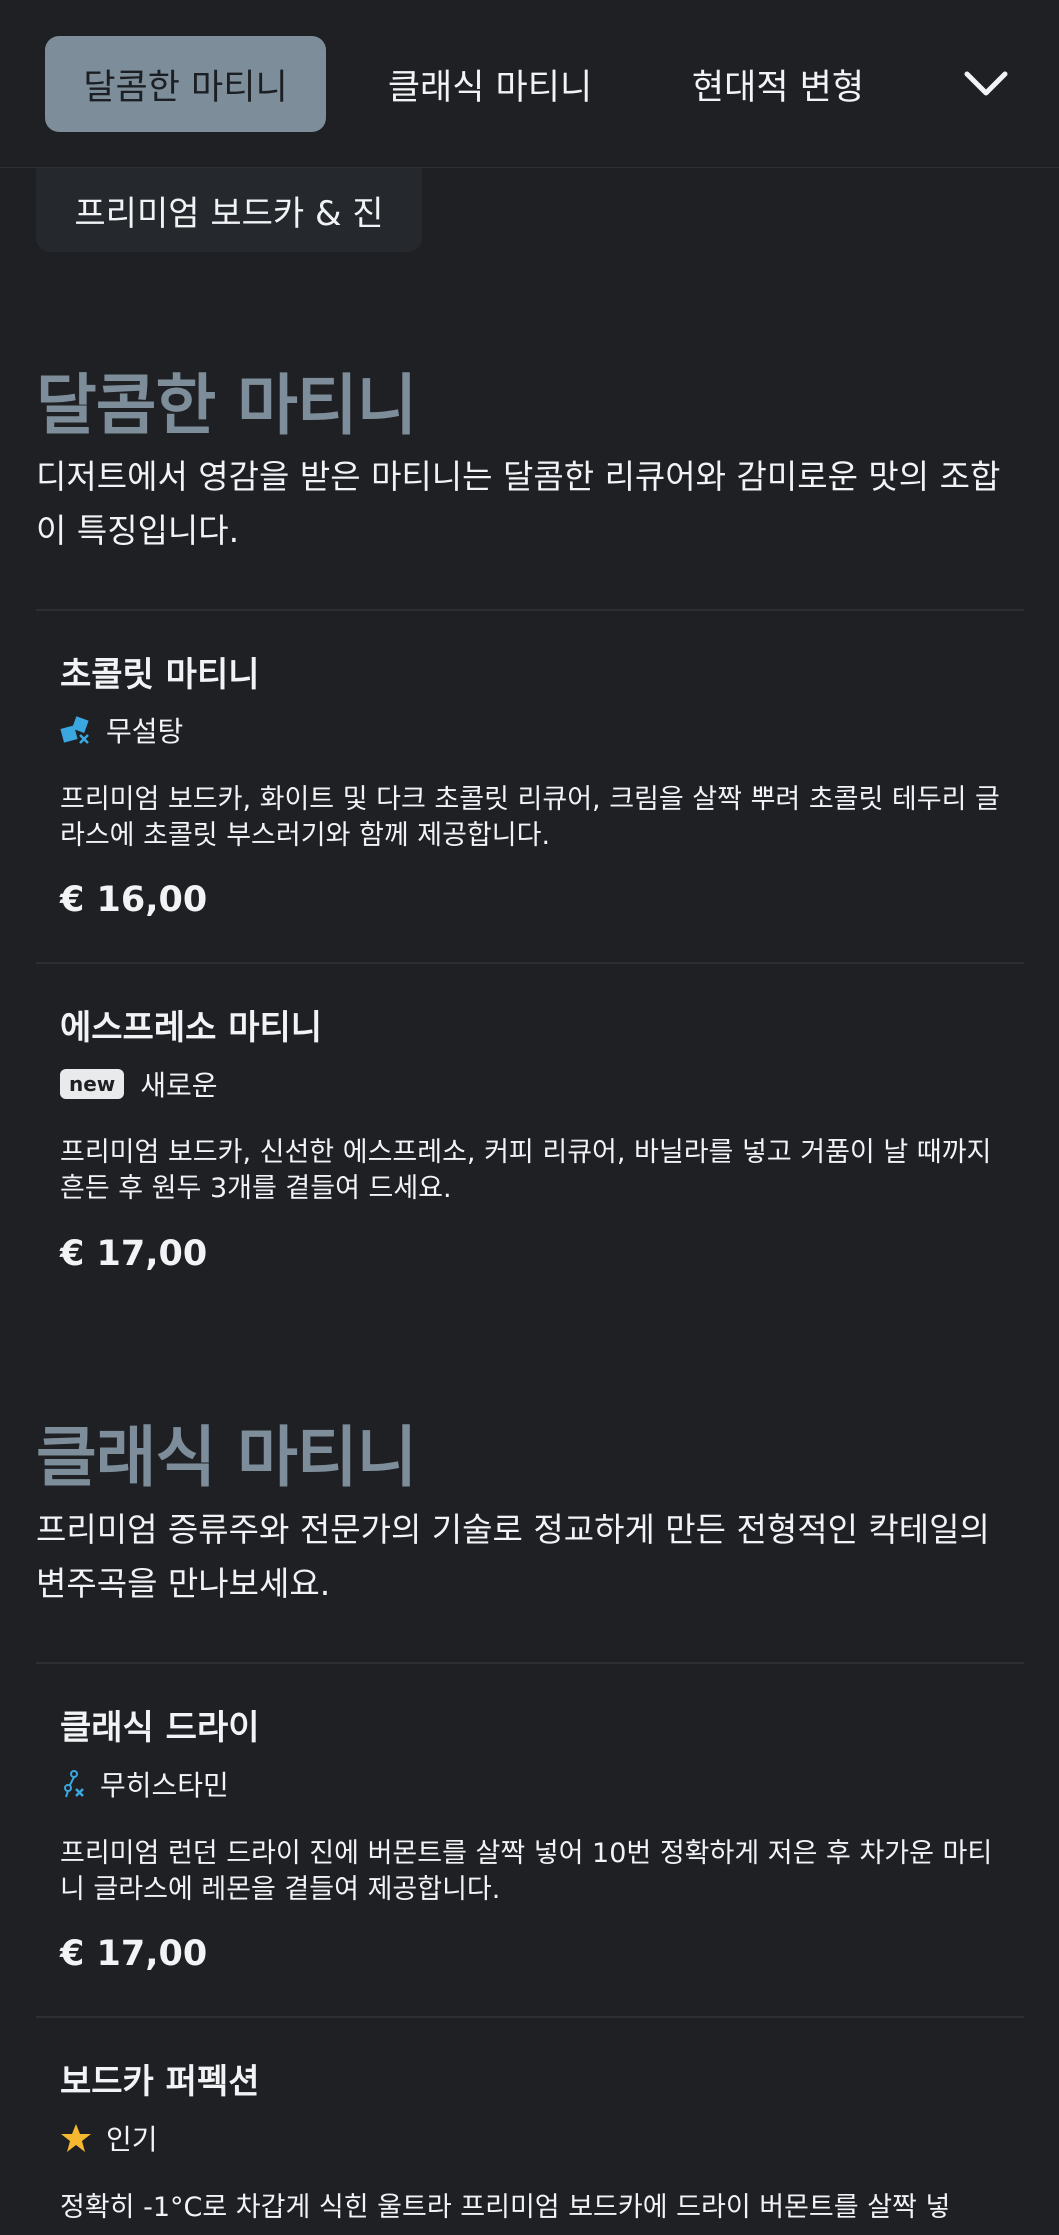  Describe the element at coordinates (76, 2138) in the screenshot. I see `star-icon` at that location.